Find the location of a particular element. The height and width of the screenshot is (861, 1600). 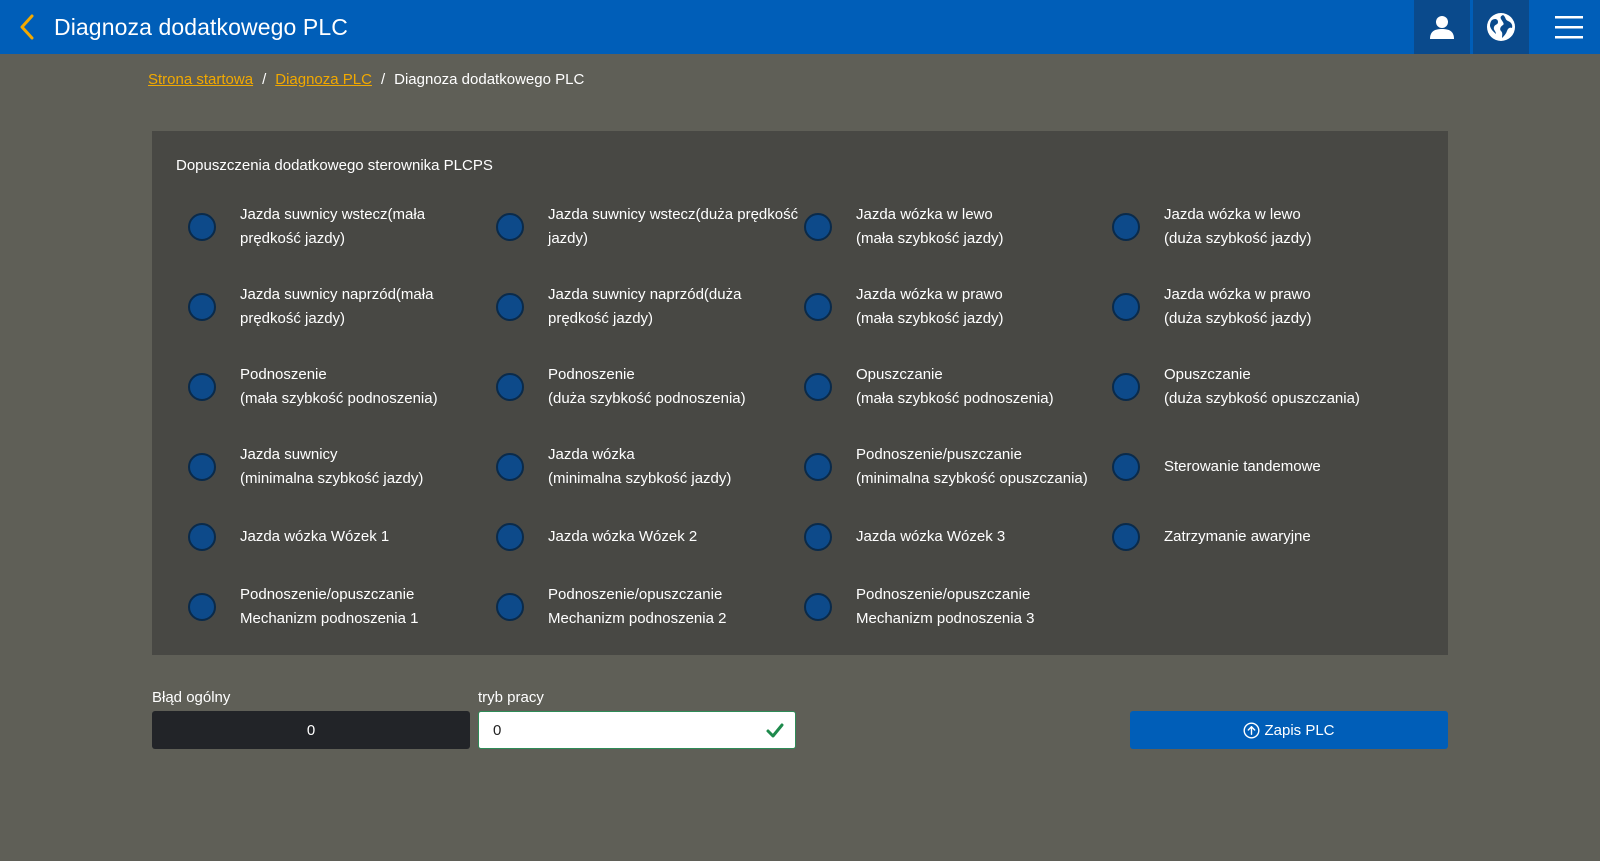

permission-item: Opuszczanie (duża szybkość opuszczania) is located at coordinates (1226, 387).